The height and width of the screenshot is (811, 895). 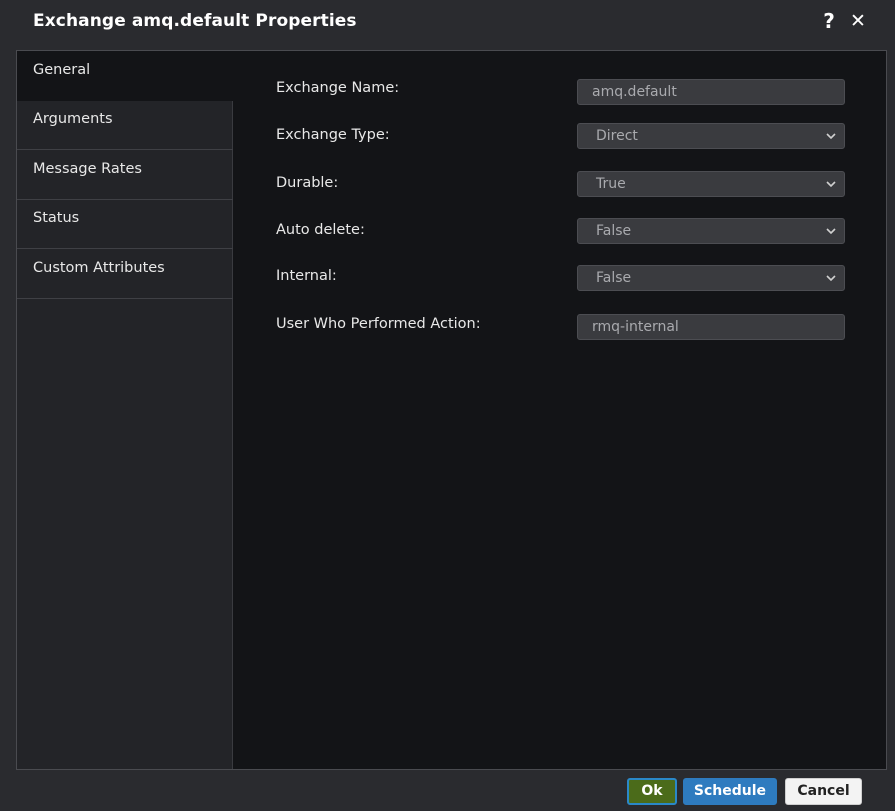 What do you see at coordinates (711, 184) in the screenshot?
I see `durable-select: True` at bounding box center [711, 184].